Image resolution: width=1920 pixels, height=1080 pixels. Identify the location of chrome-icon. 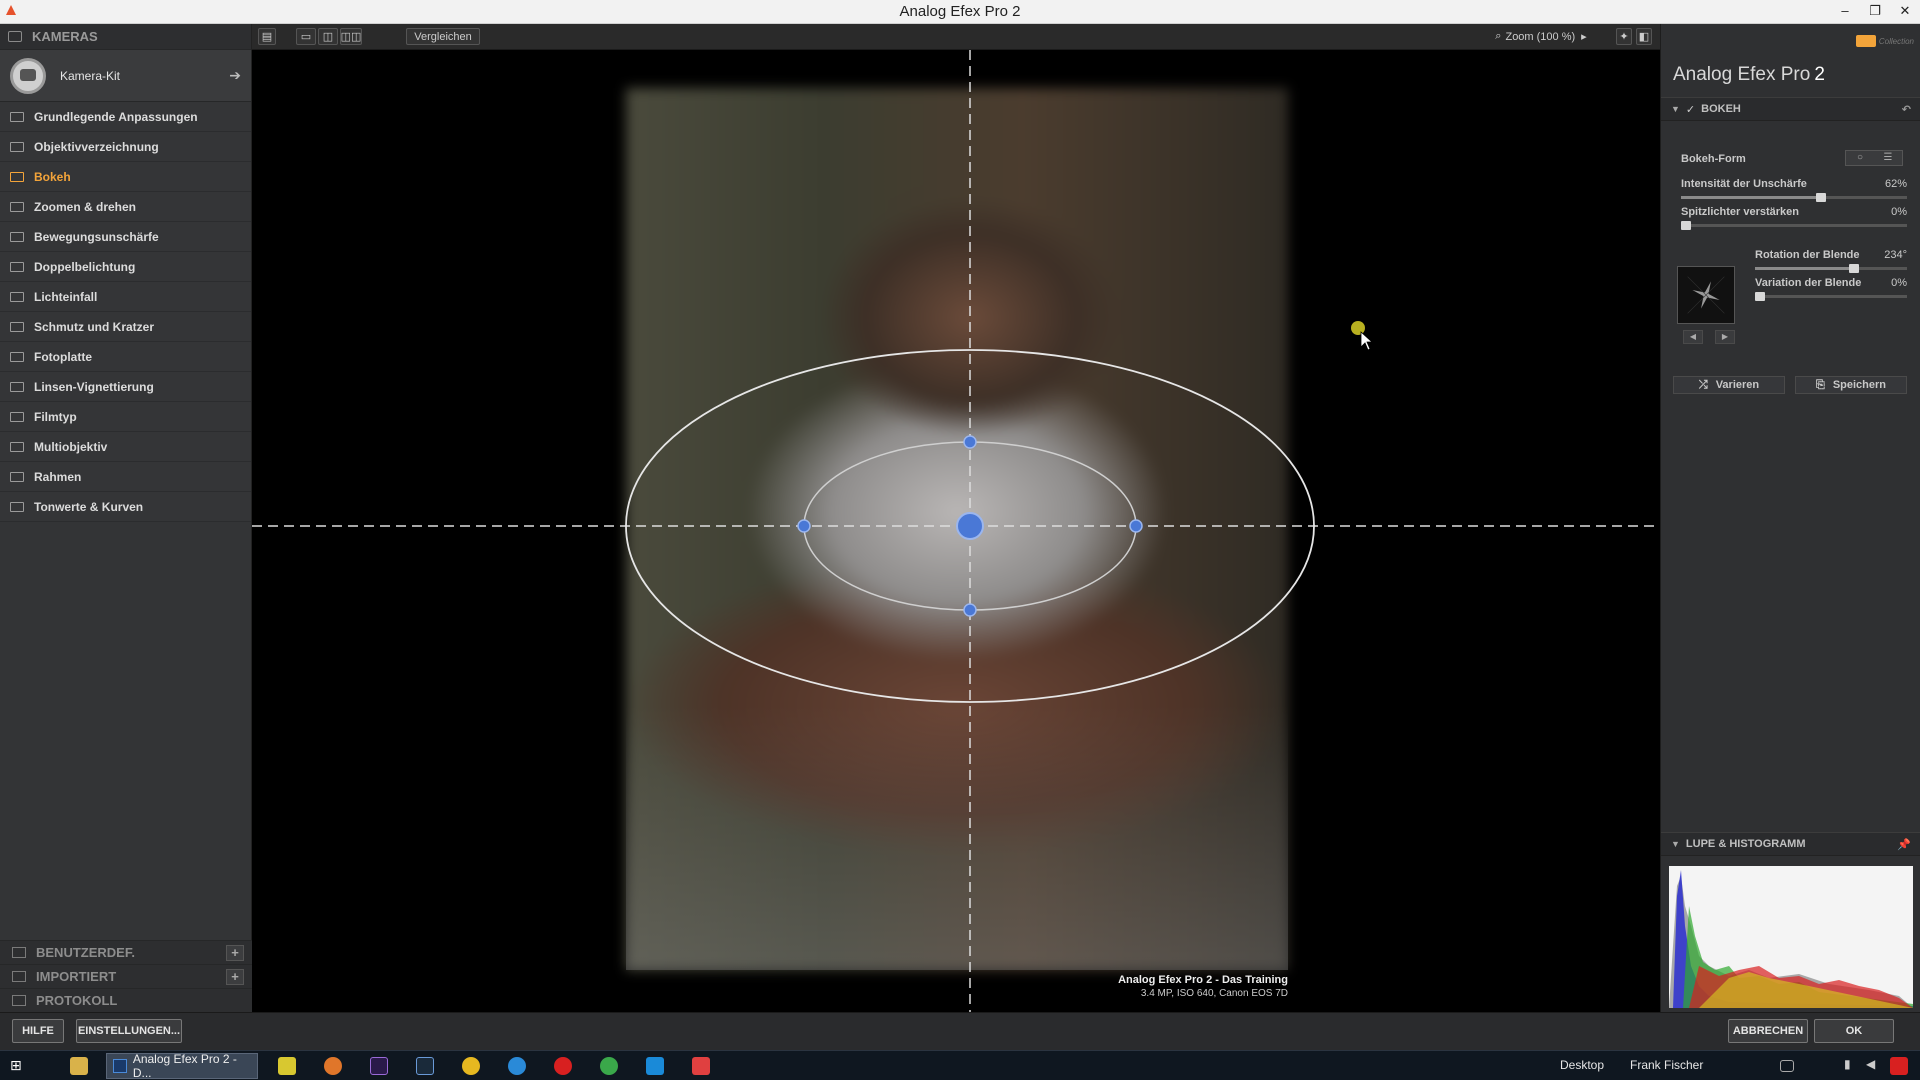
(609, 1066).